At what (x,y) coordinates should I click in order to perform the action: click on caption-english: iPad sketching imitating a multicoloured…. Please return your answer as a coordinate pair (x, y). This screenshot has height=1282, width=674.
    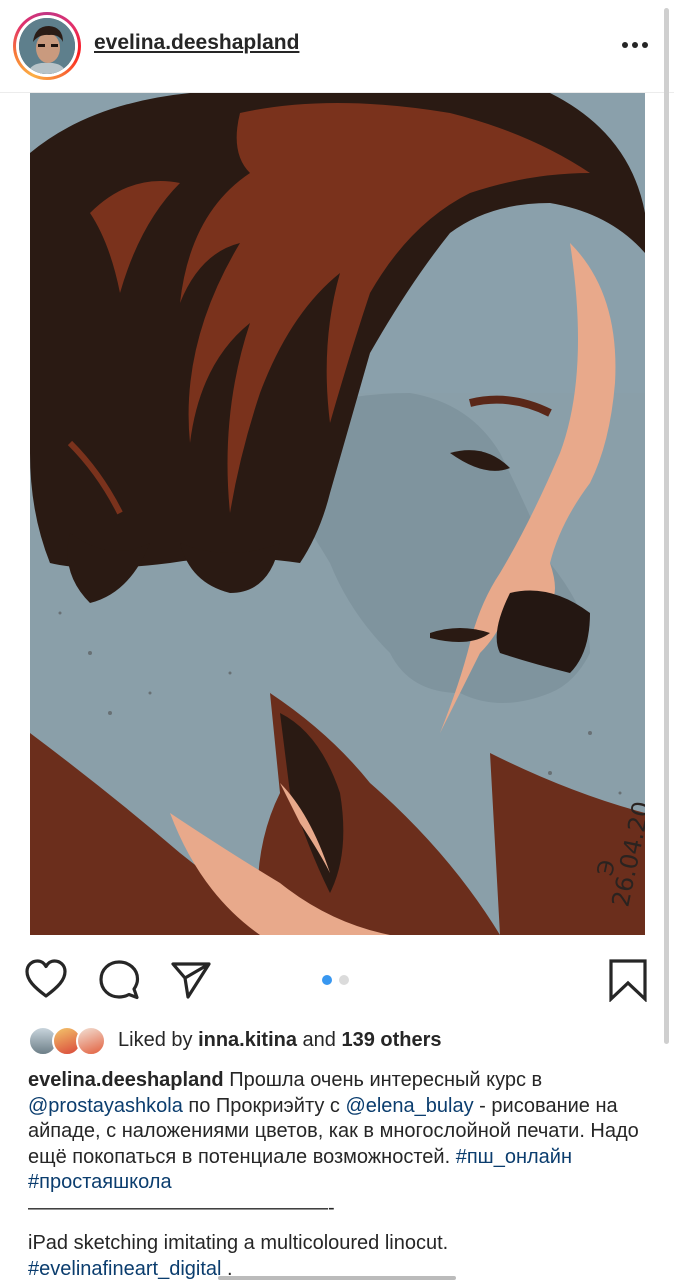
    Looking at the image, I should click on (238, 1243).